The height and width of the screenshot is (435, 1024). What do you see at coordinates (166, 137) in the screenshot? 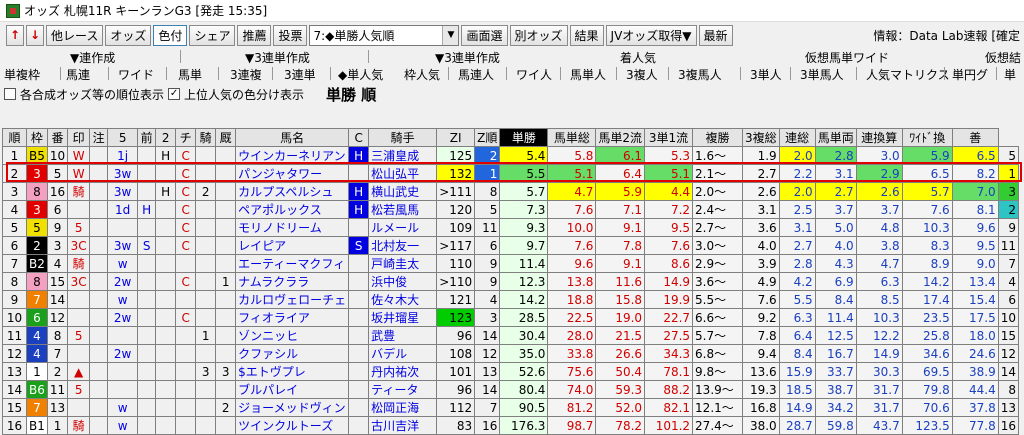
I see `column-header: 2` at bounding box center [166, 137].